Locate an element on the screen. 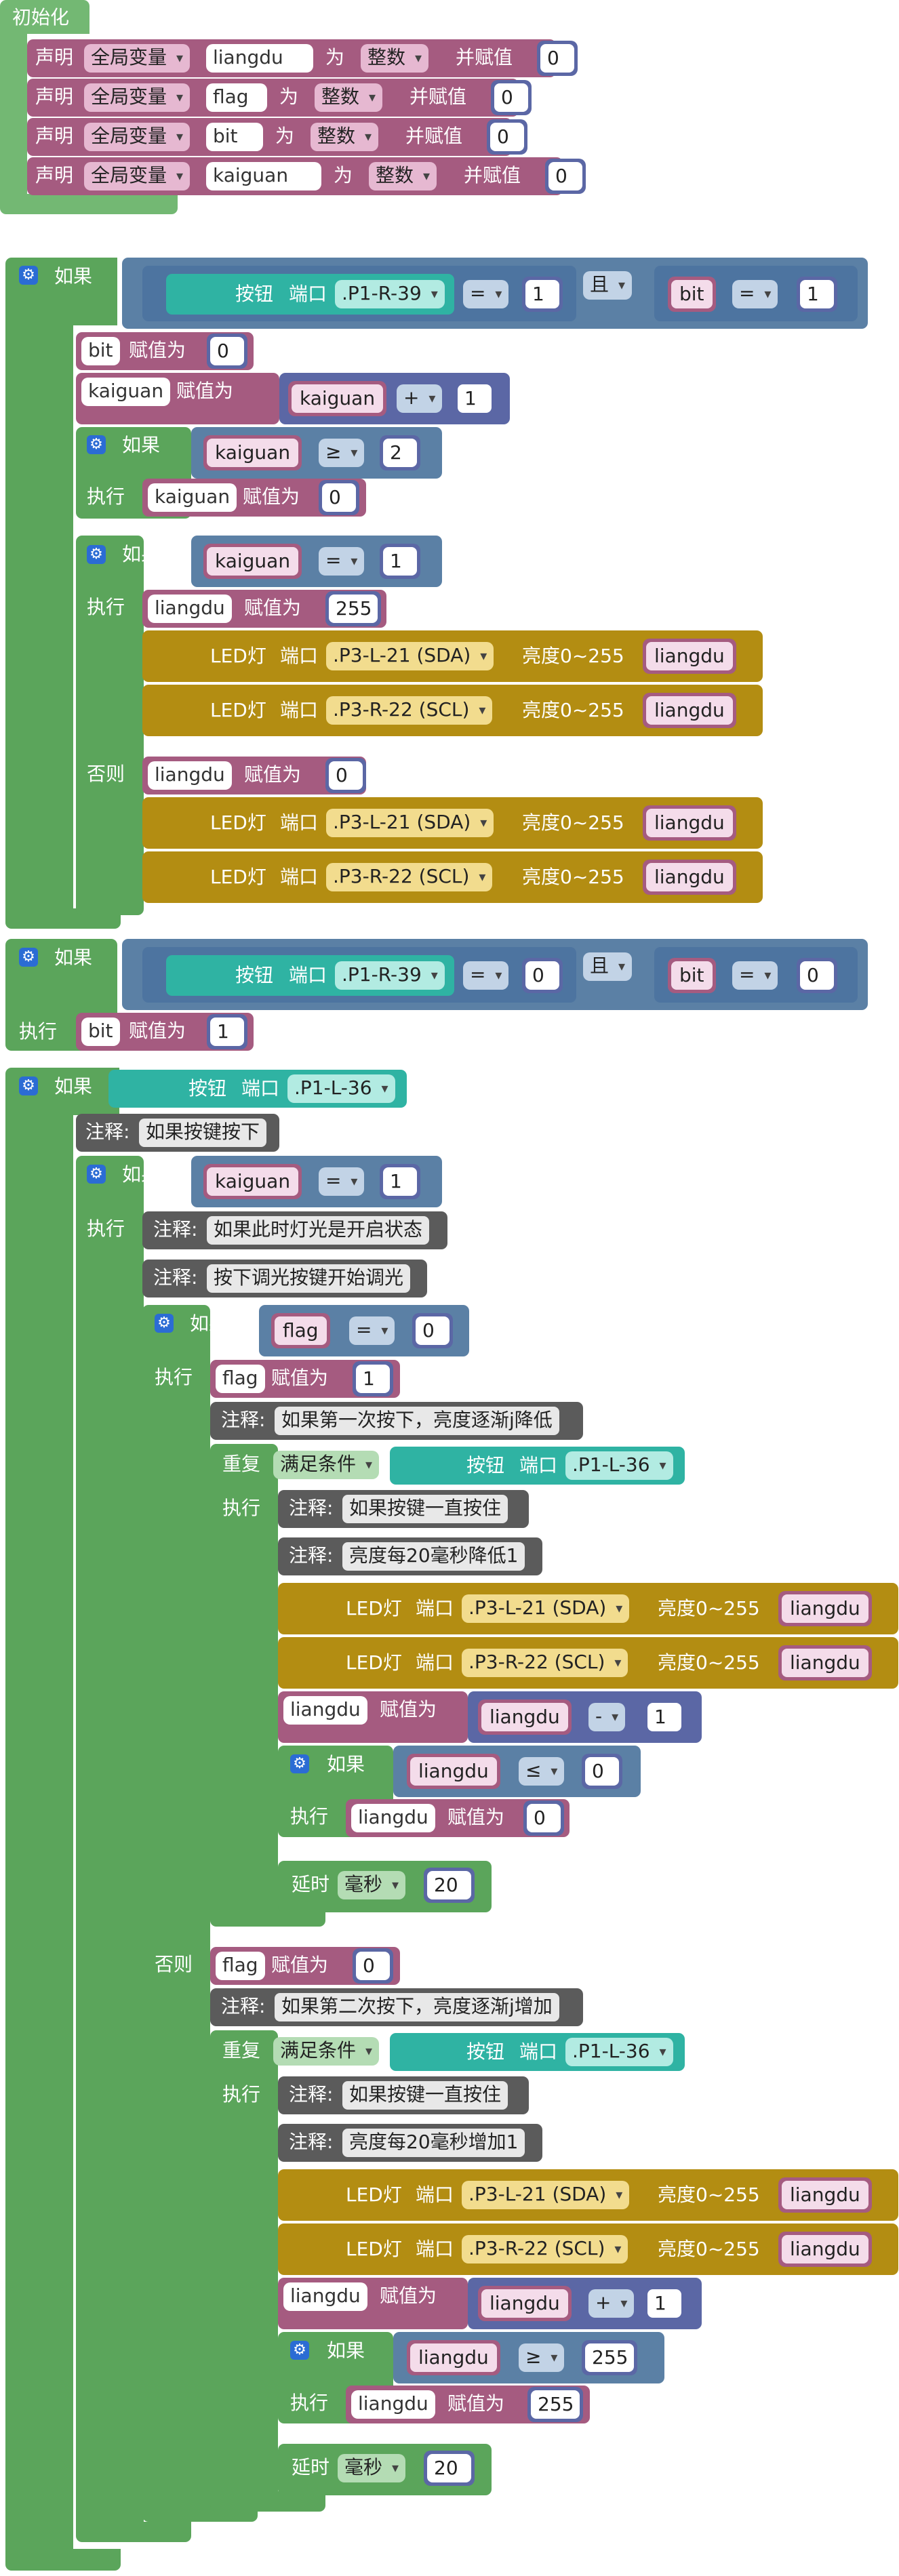  port-dropdown: .P1-L-36 is located at coordinates (341, 1088).